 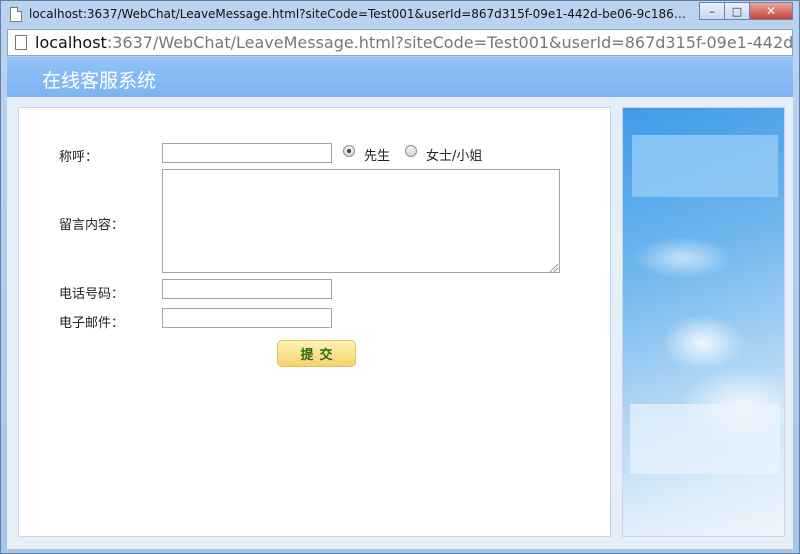 What do you see at coordinates (361, 221) in the screenshot?
I see `message-textarea` at bounding box center [361, 221].